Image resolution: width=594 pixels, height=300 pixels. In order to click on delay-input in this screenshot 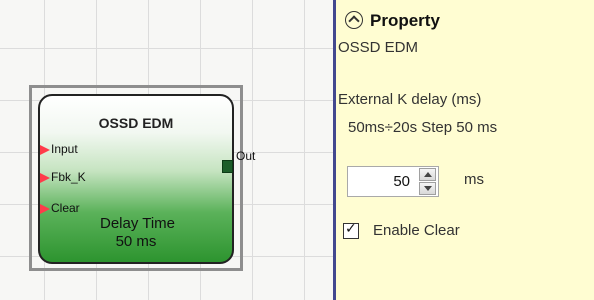, I will do `click(381, 181)`.